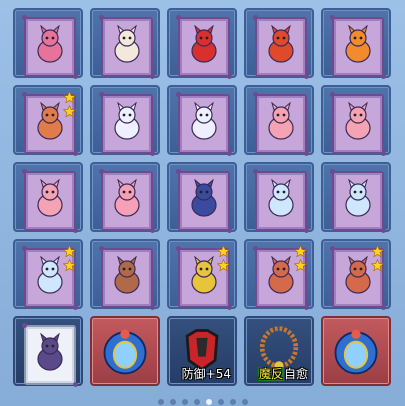 Image resolution: width=405 pixels, height=406 pixels. What do you see at coordinates (202, 402) in the screenshot?
I see `page-indicator` at bounding box center [202, 402].